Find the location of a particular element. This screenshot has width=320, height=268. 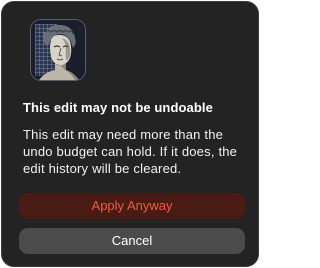

dialog-title: This edit may not be undoable is located at coordinates (118, 107).